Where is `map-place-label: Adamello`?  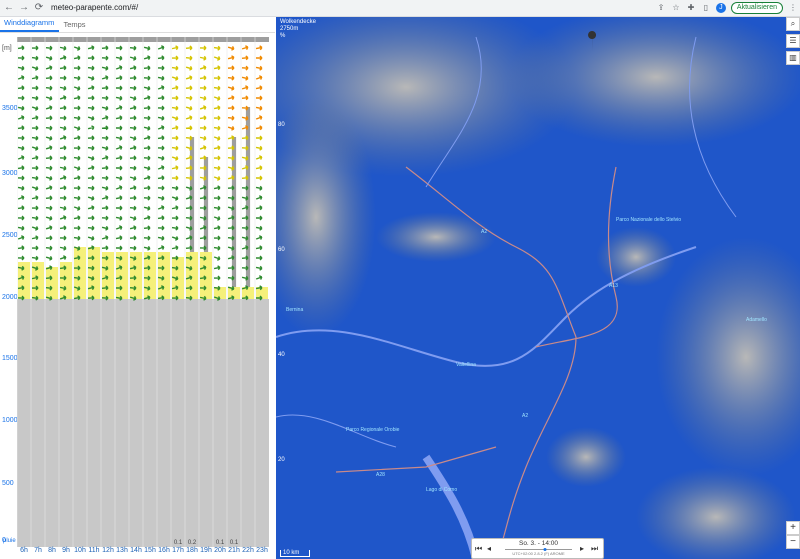 map-place-label: Adamello is located at coordinates (756, 320).